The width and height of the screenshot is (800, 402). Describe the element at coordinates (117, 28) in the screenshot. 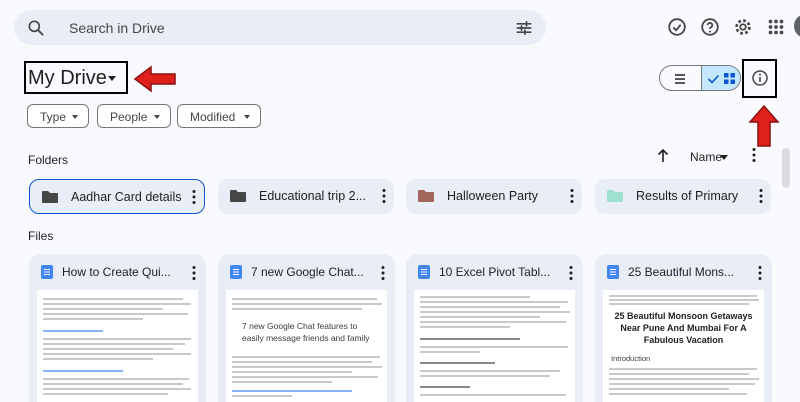

I see `search-input: Search in Drive` at that location.